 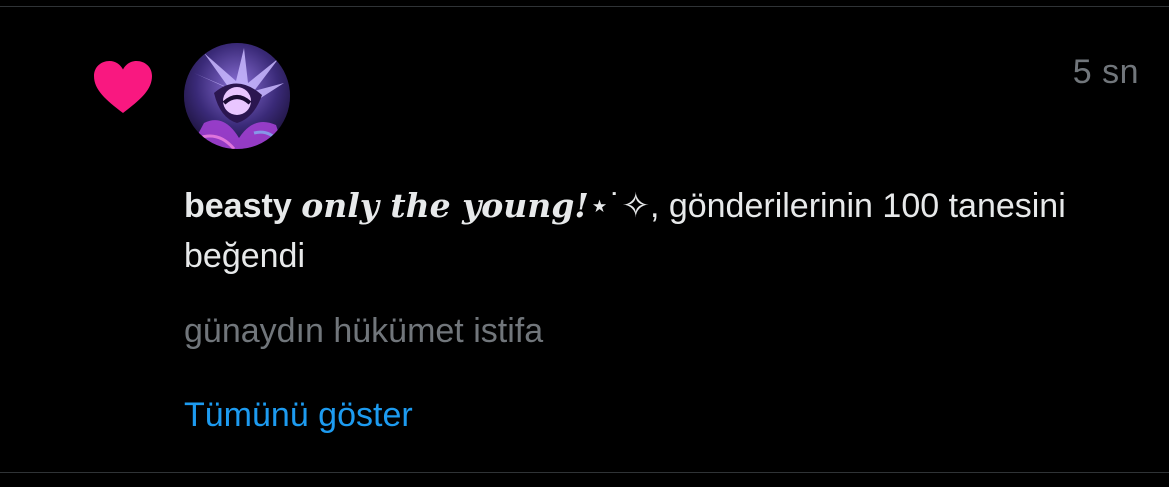 What do you see at coordinates (363, 331) in the screenshot?
I see `tweet-preview: günaydın hükümet istifa` at bounding box center [363, 331].